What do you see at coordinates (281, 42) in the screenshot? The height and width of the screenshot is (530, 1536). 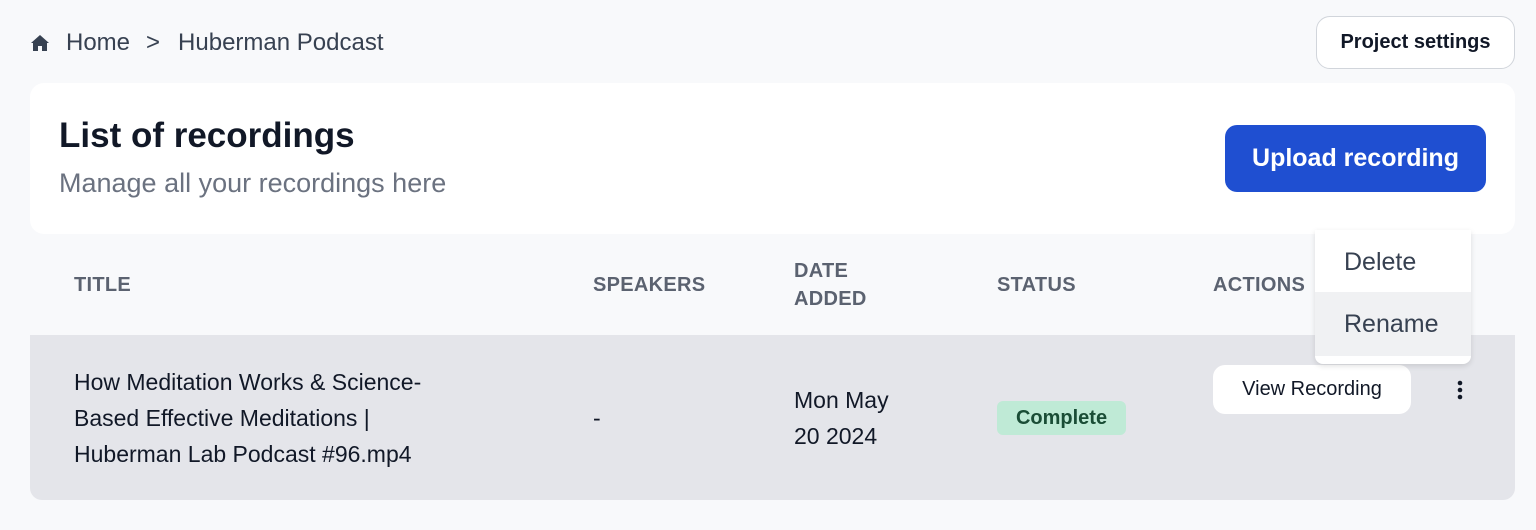 I see `breadcrumb-current: Huberman Podcast` at bounding box center [281, 42].